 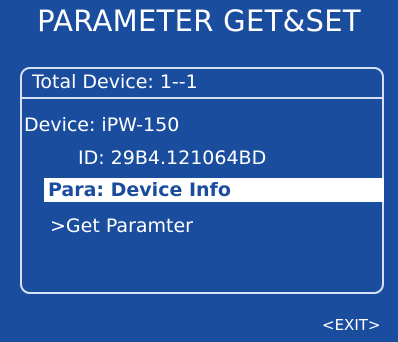 I want to click on total-device-row: Total Device: 1--1, so click(x=202, y=84).